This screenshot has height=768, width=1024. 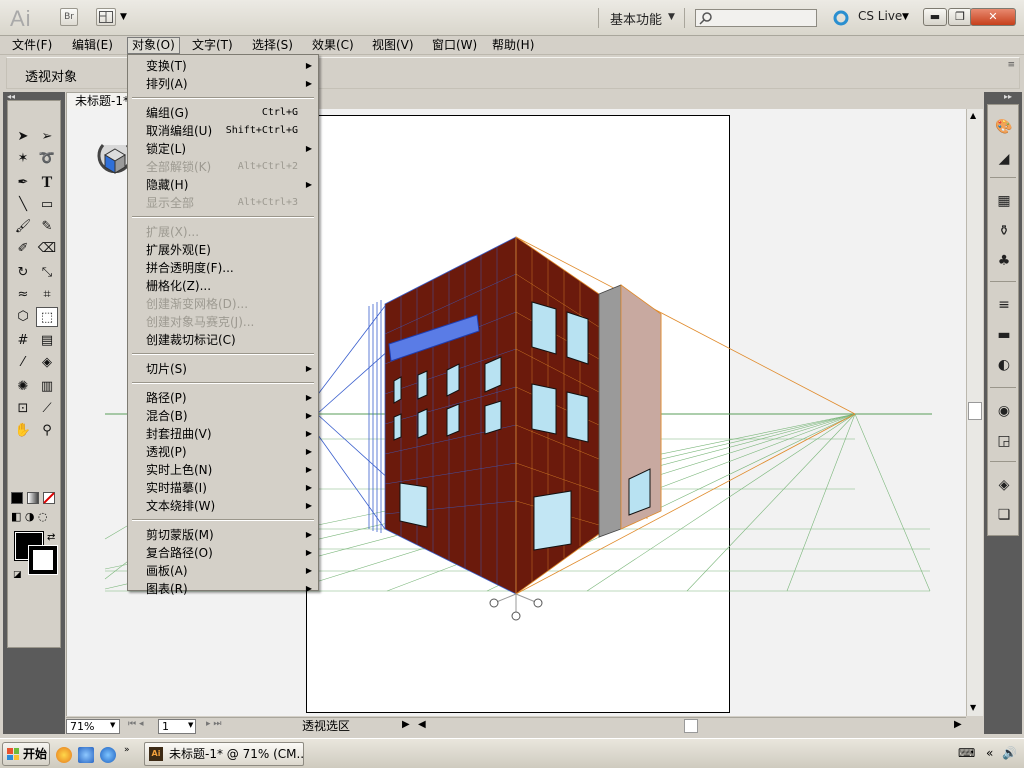 What do you see at coordinates (23, 409) in the screenshot?
I see `artboard-tool-icon: ⊡` at bounding box center [23, 409].